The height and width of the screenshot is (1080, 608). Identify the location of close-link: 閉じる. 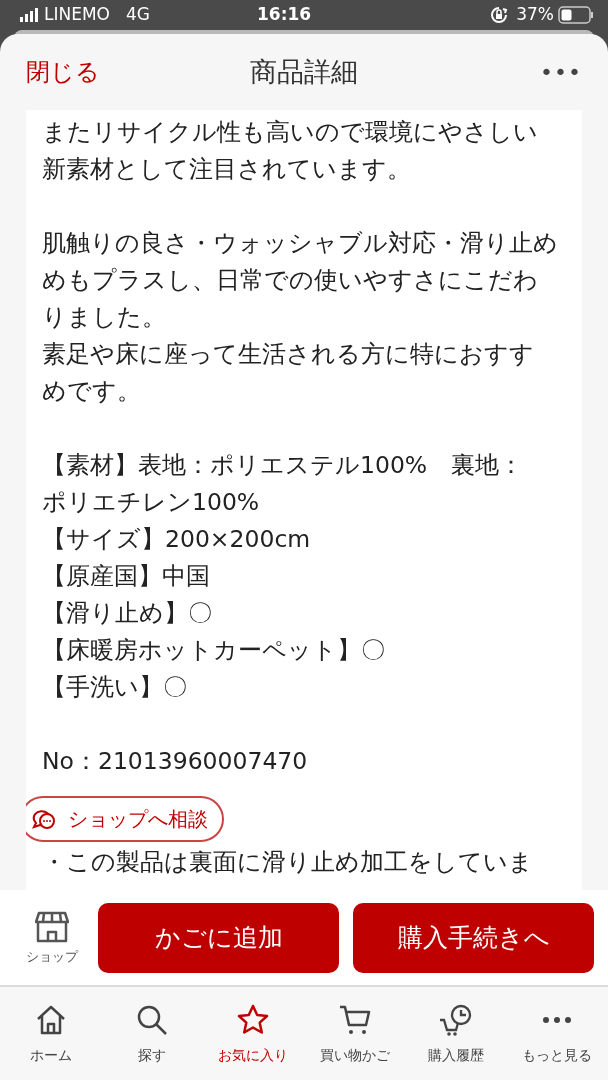
(63, 72).